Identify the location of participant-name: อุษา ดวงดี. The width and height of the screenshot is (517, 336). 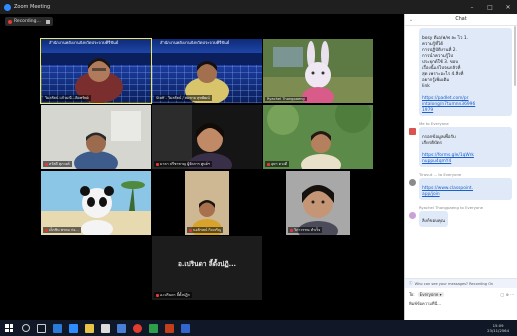
(277, 164).